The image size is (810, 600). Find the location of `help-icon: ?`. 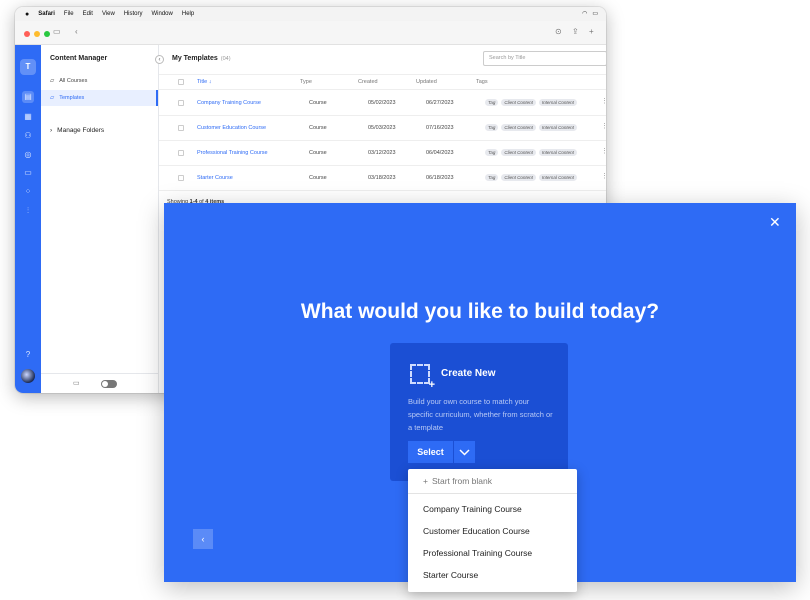

help-icon: ? is located at coordinates (28, 355).